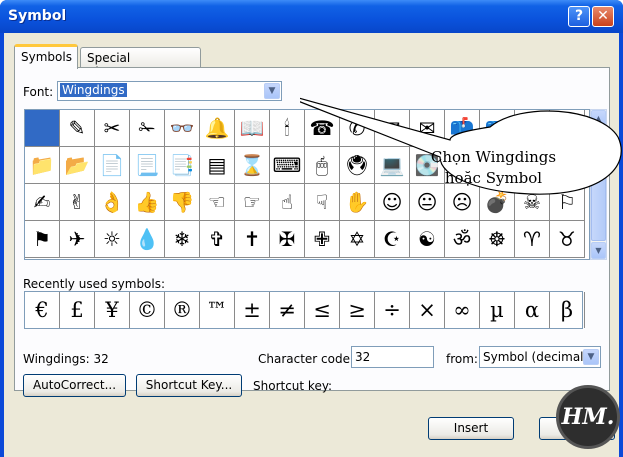  What do you see at coordinates (147, 310) in the screenshot?
I see `recent-symbol-cell: ©` at bounding box center [147, 310].